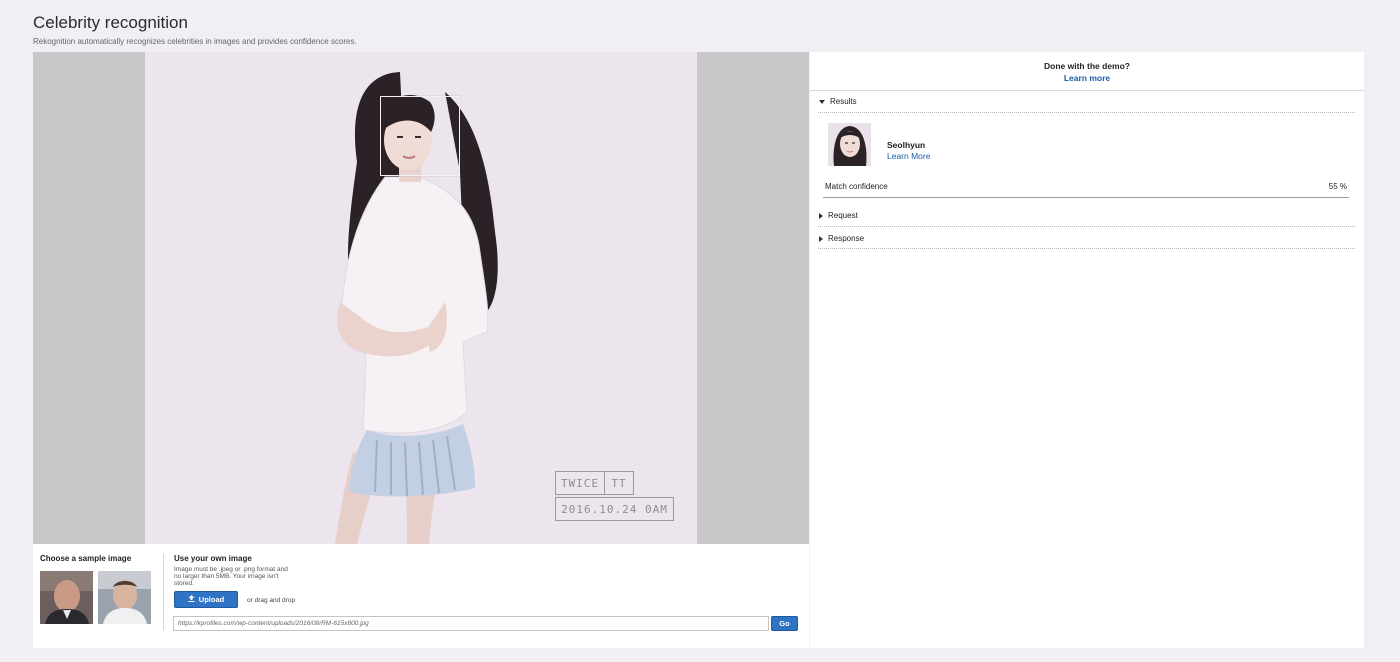 This screenshot has width=1400, height=662. I want to click on celebrity-name: Seolhyun, so click(906, 145).